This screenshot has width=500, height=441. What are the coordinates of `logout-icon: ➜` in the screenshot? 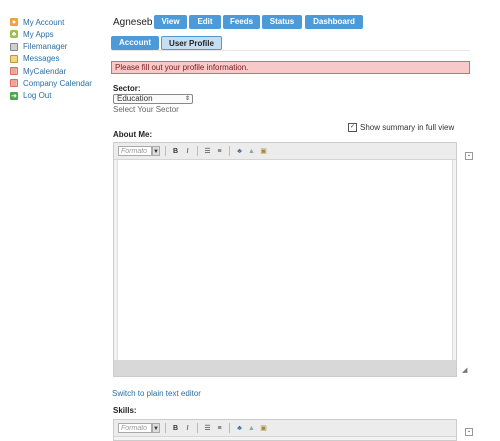 It's located at (14, 95).